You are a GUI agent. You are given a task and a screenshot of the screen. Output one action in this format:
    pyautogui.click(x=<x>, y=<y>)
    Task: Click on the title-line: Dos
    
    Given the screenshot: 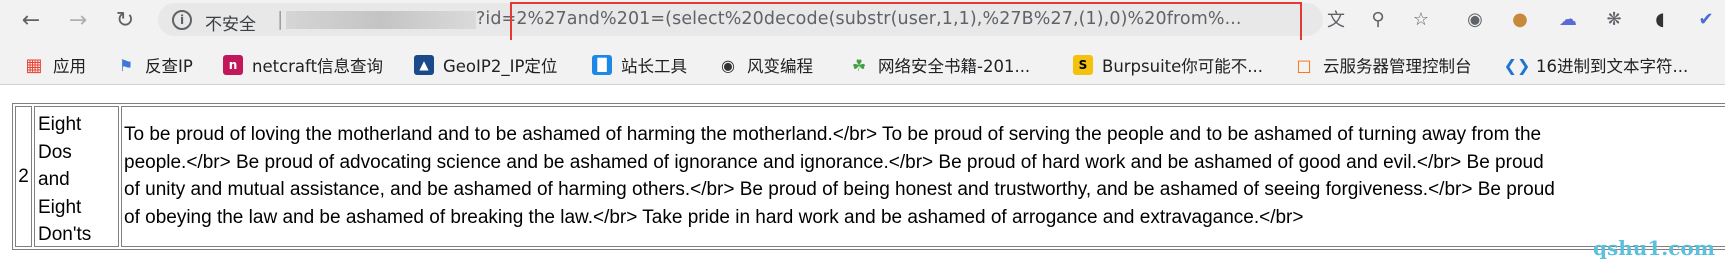 What is the action you would take?
    pyautogui.click(x=55, y=152)
    